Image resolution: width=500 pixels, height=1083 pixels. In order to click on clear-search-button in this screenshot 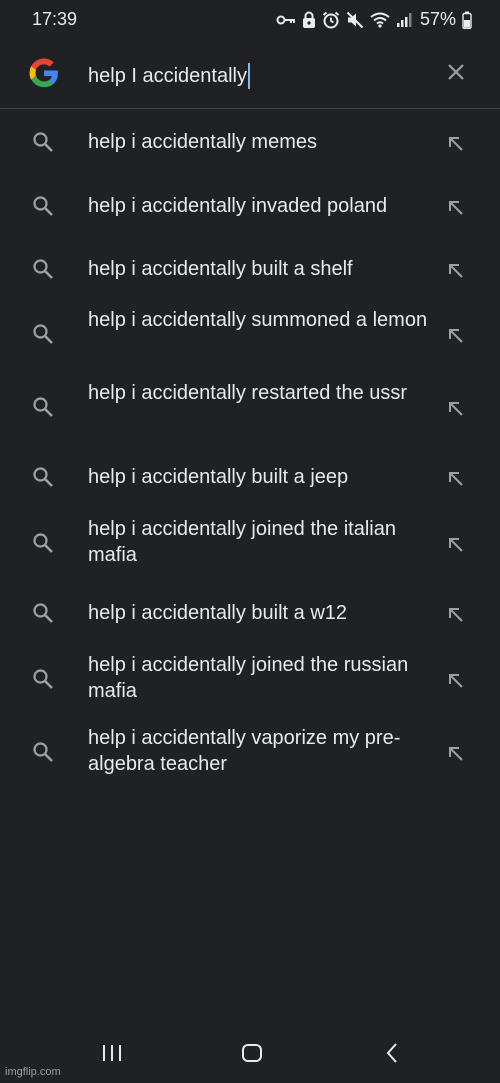, I will do `click(456, 74)`.